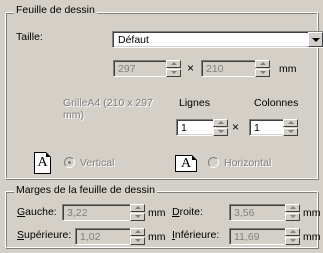  I want to click on top-margin-input: 1,02, so click(103, 236).